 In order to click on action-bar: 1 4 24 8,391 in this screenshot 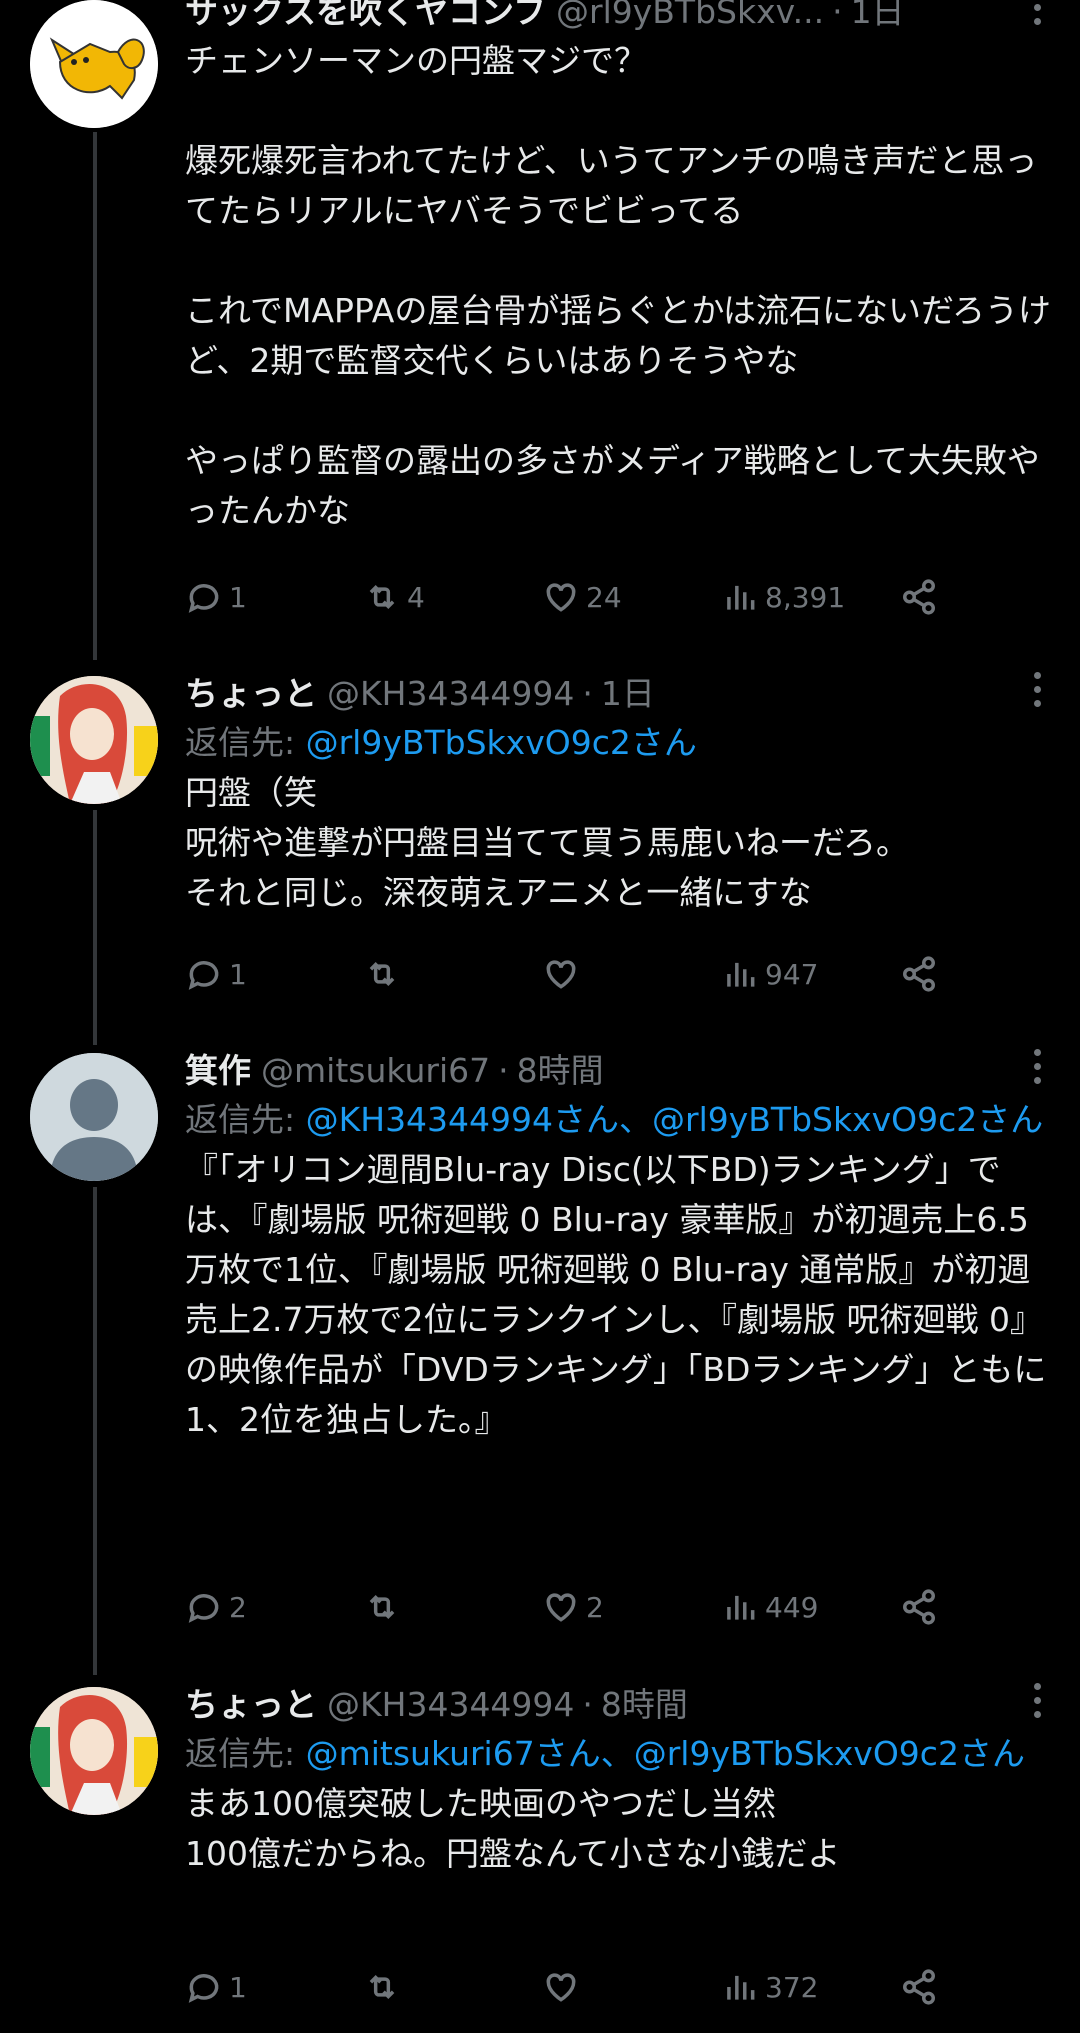, I will do `click(565, 597)`.